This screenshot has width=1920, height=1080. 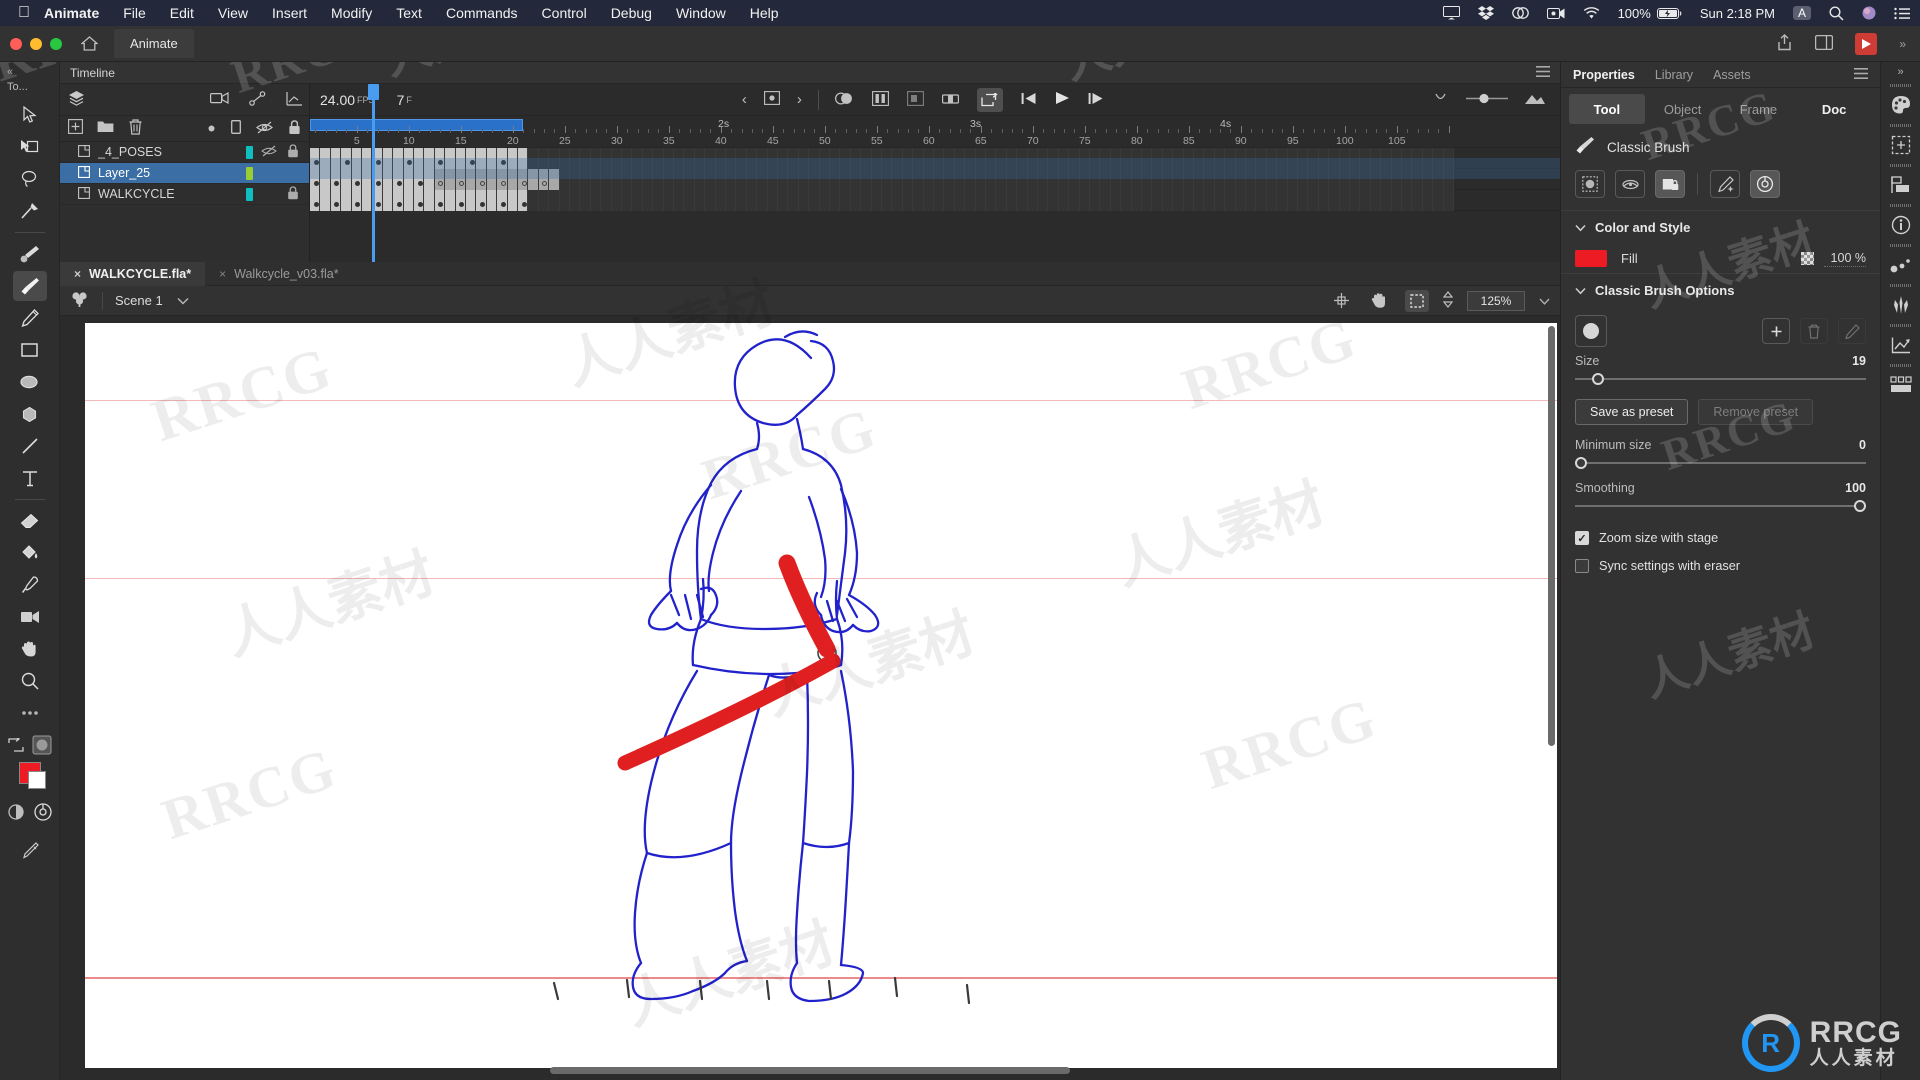 I want to click on color-and-style-section-header: Color and Style, so click(x=1720, y=227).